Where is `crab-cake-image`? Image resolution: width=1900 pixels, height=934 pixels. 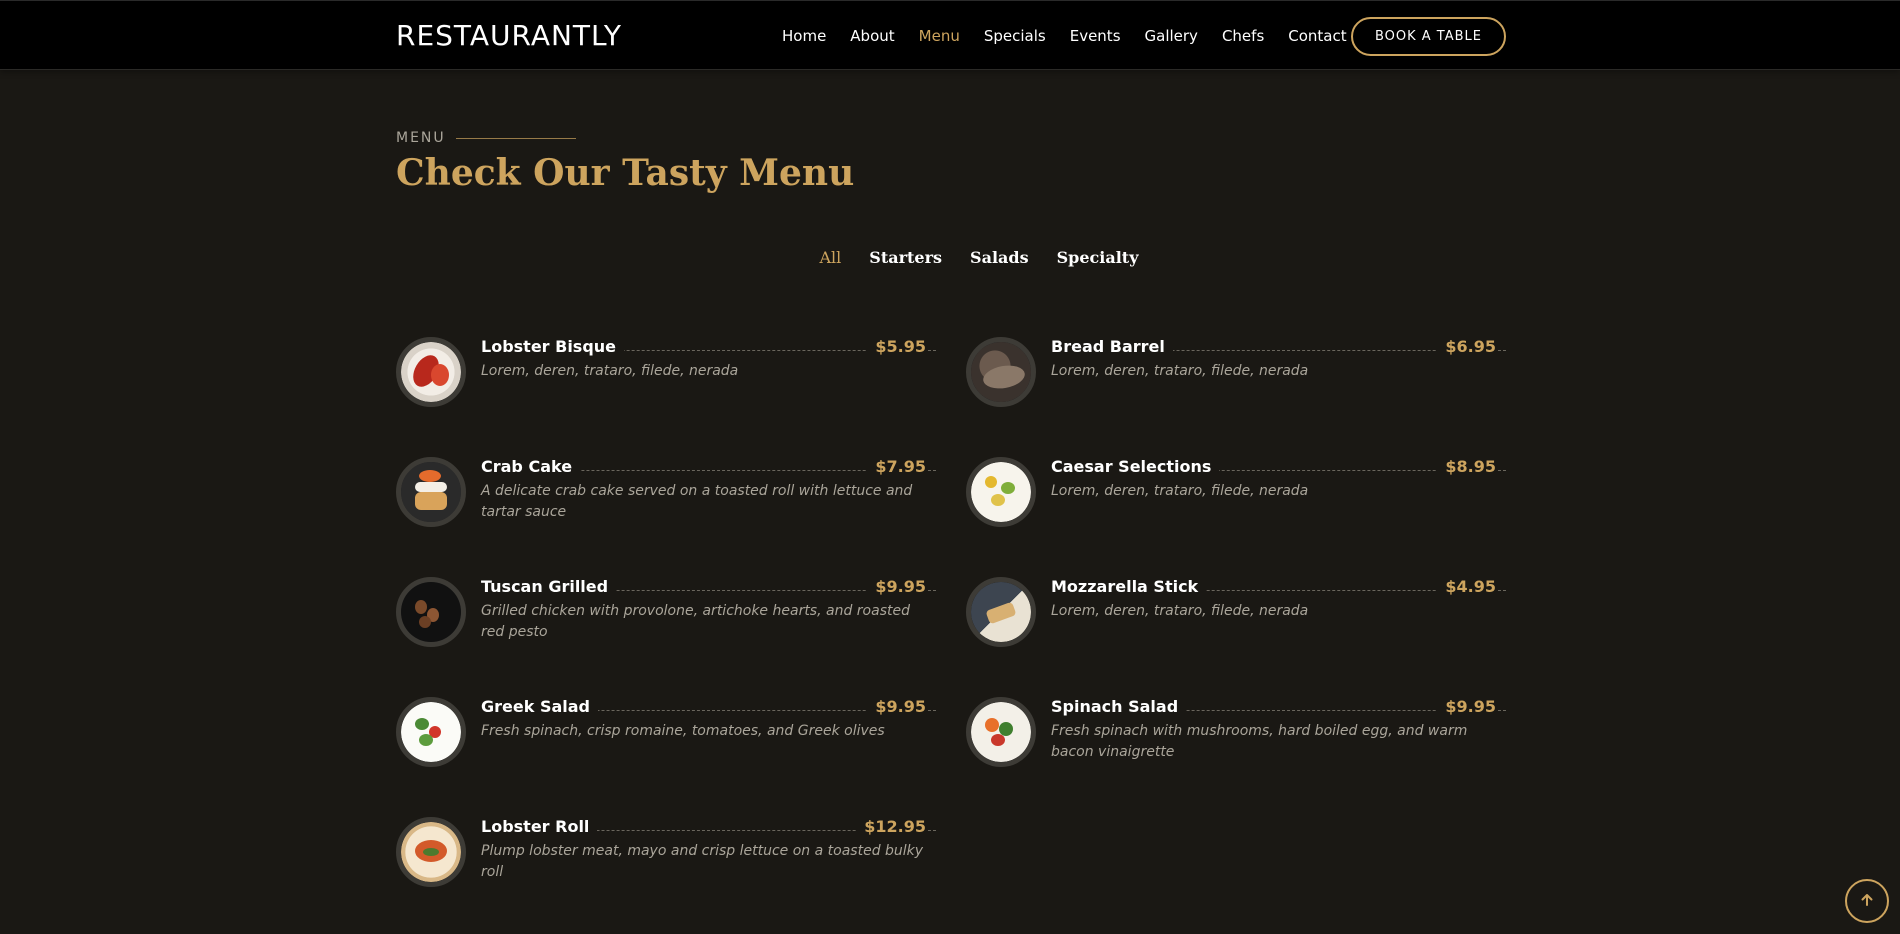
crab-cake-image is located at coordinates (431, 492).